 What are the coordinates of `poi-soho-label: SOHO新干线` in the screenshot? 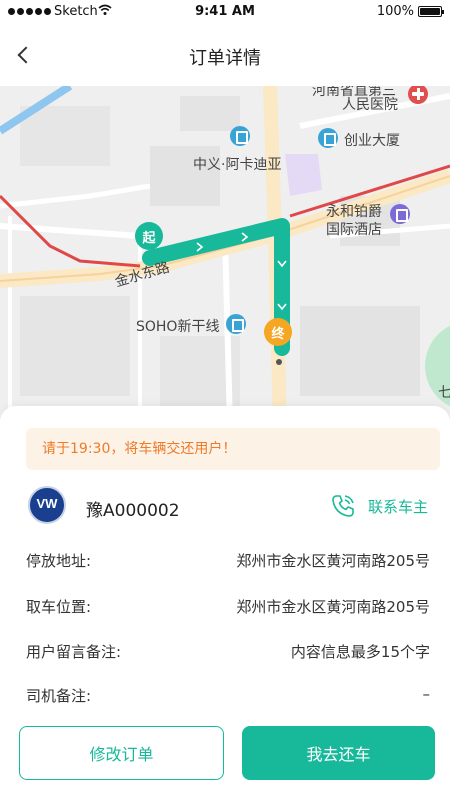 It's located at (178, 327).